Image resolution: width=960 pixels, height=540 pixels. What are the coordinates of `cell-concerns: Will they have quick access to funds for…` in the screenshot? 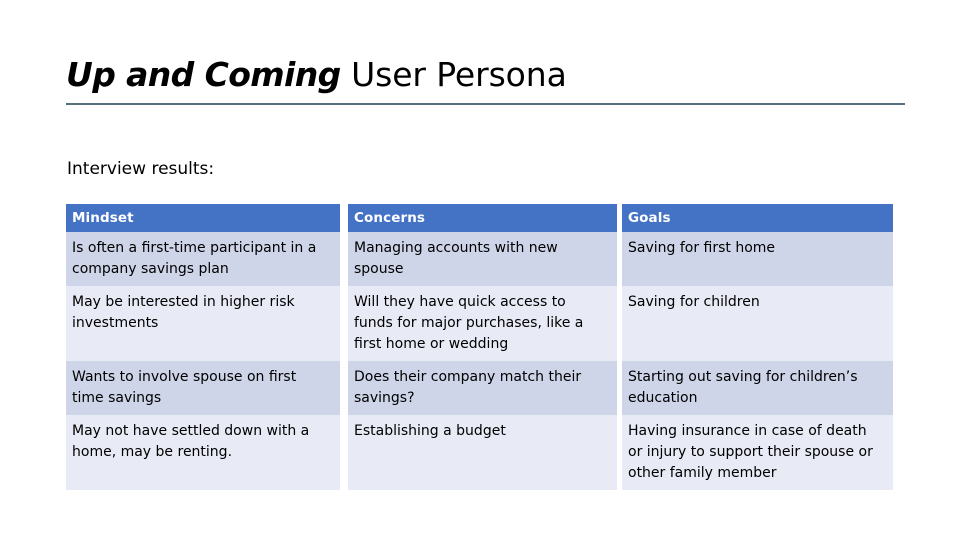 It's located at (482, 323).